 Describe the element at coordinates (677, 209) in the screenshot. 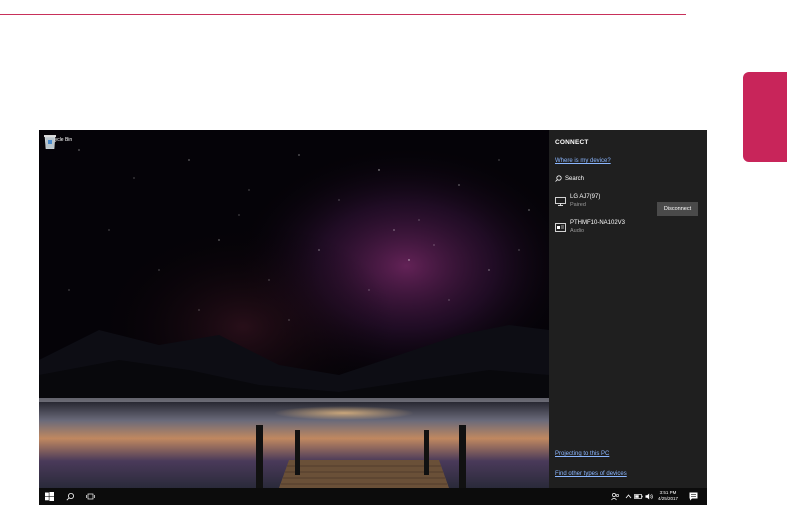

I see `disconnect-button: Disconnect` at that location.